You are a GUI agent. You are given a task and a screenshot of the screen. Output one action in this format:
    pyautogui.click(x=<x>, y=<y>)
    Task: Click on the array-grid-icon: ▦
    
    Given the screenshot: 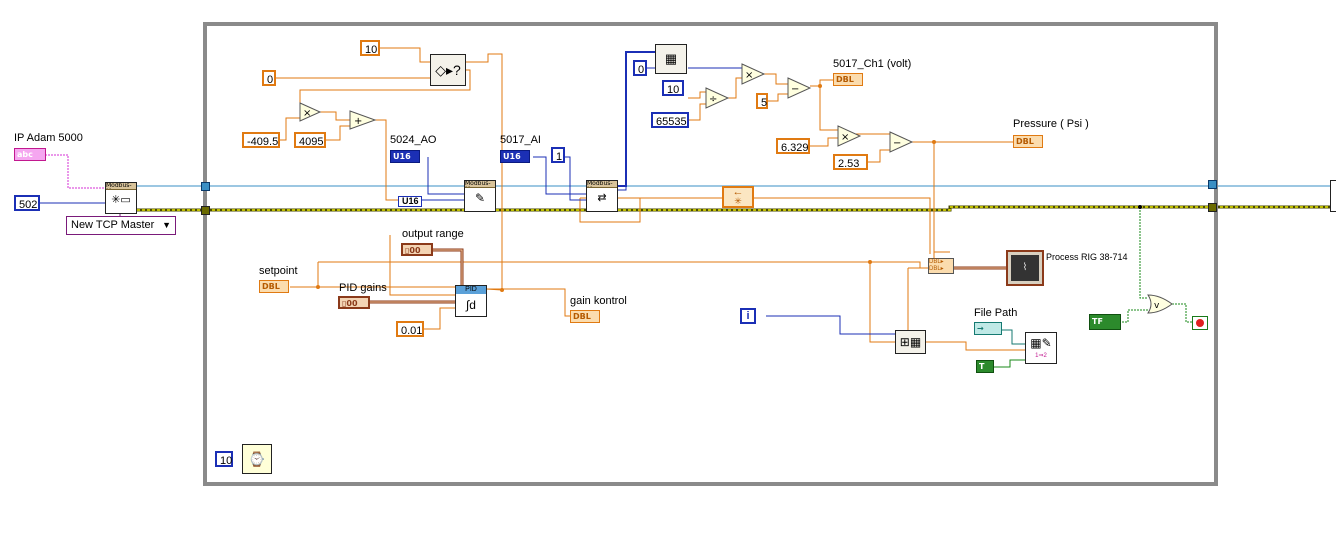 What is the action you would take?
    pyautogui.click(x=671, y=58)
    